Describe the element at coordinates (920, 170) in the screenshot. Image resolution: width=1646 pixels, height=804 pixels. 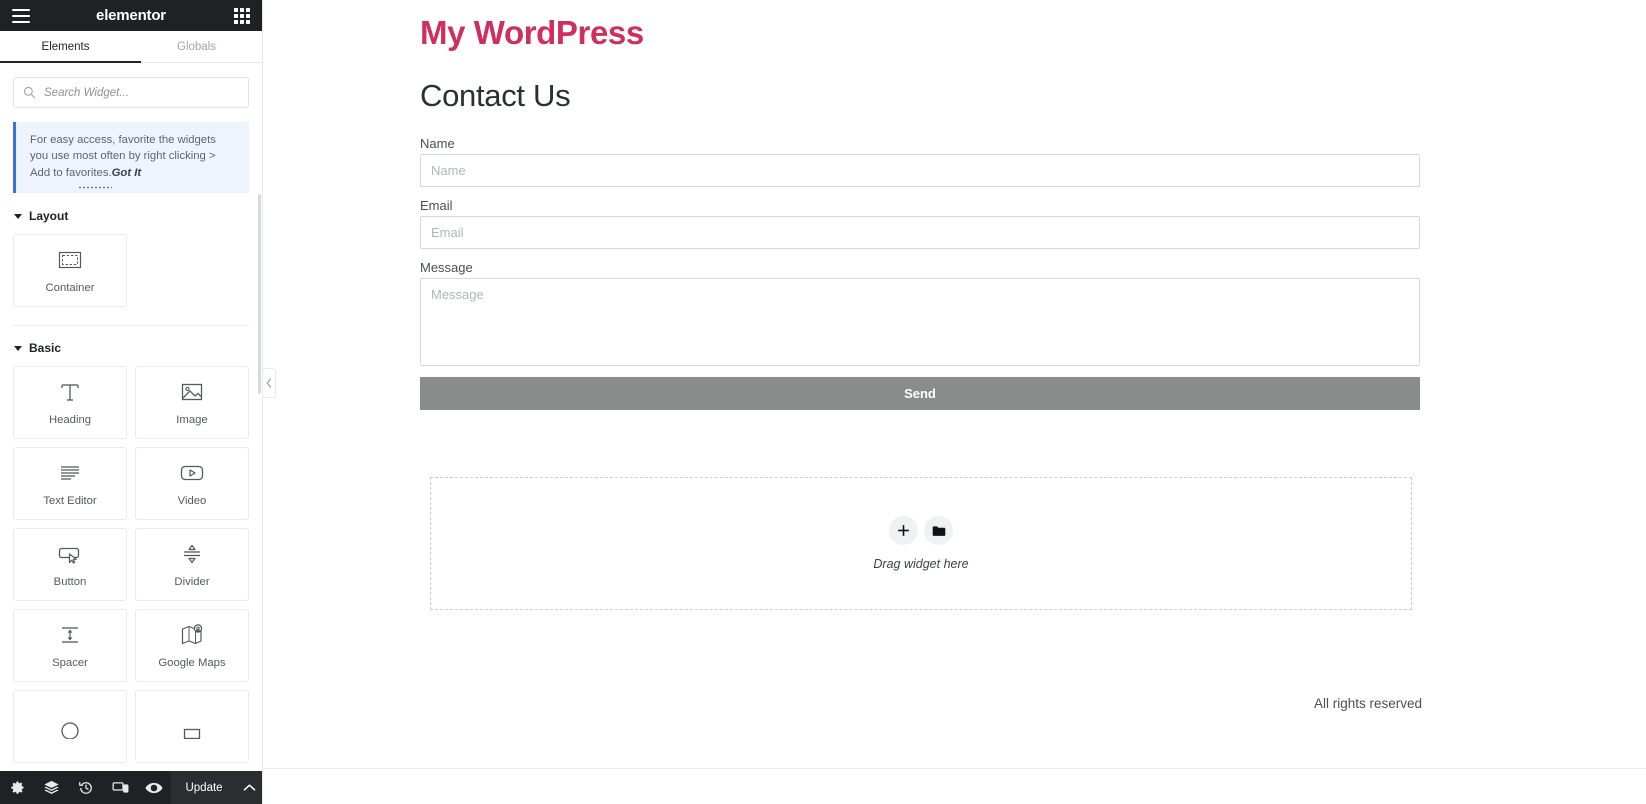
I see `name-field` at that location.